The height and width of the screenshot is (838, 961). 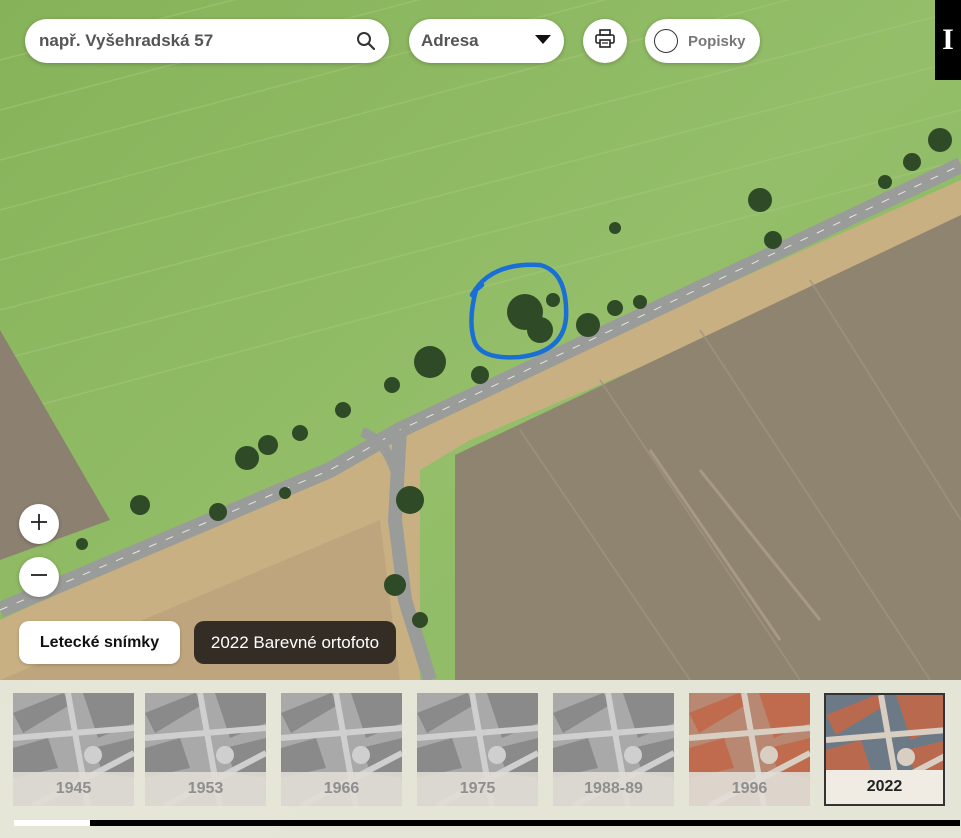 I want to click on timeline-scroll-thumb, so click(x=52, y=823).